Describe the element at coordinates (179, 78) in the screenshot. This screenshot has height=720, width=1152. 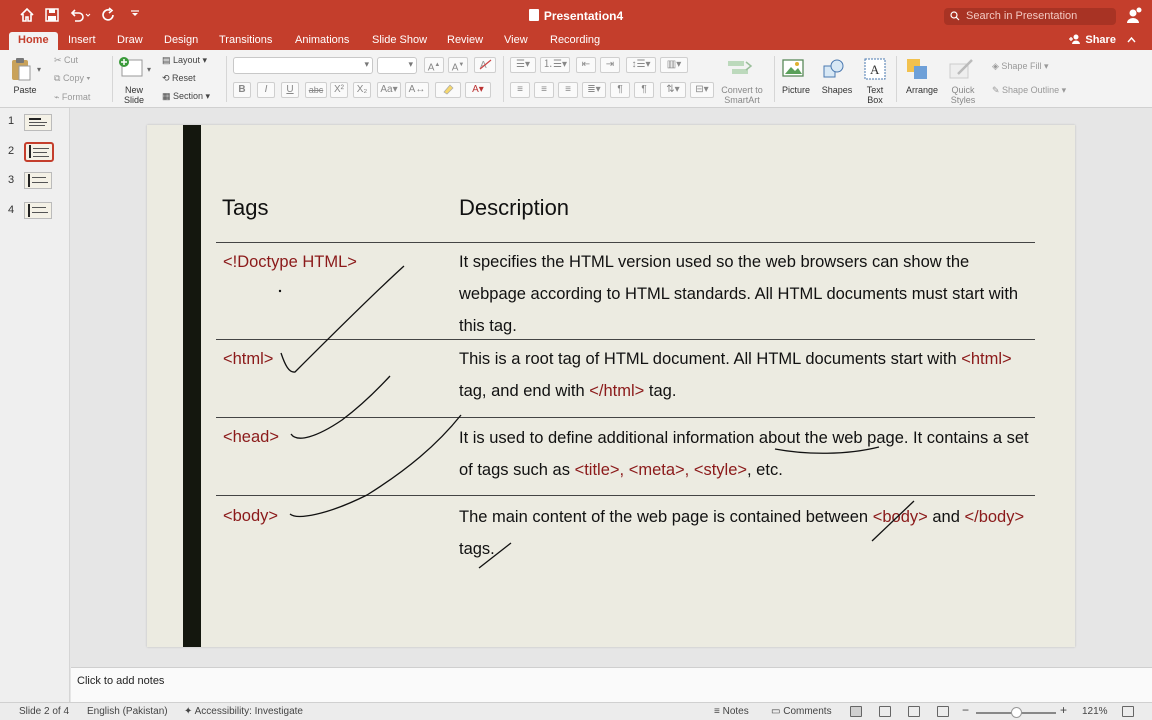
I see `reset-button: ⟲ Reset` at that location.